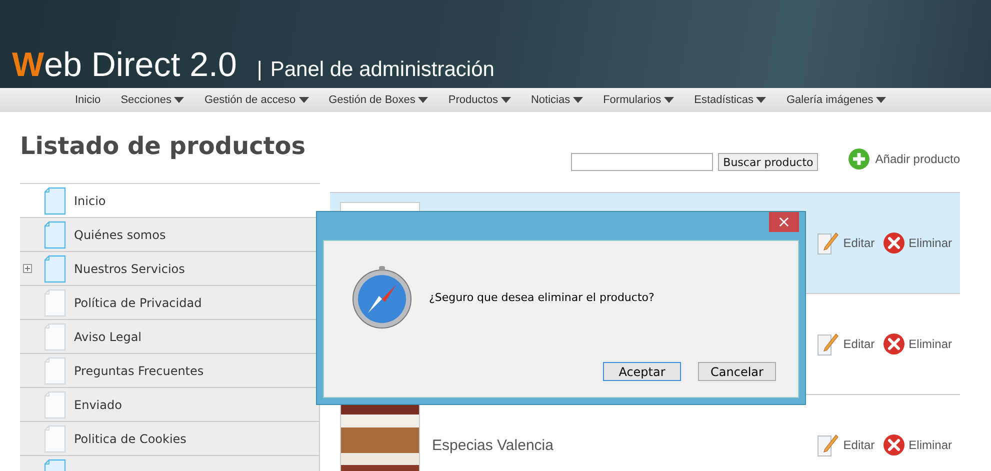 The width and height of the screenshot is (991, 471). I want to click on sidebar-item-label: Aviso Legal, so click(108, 337).